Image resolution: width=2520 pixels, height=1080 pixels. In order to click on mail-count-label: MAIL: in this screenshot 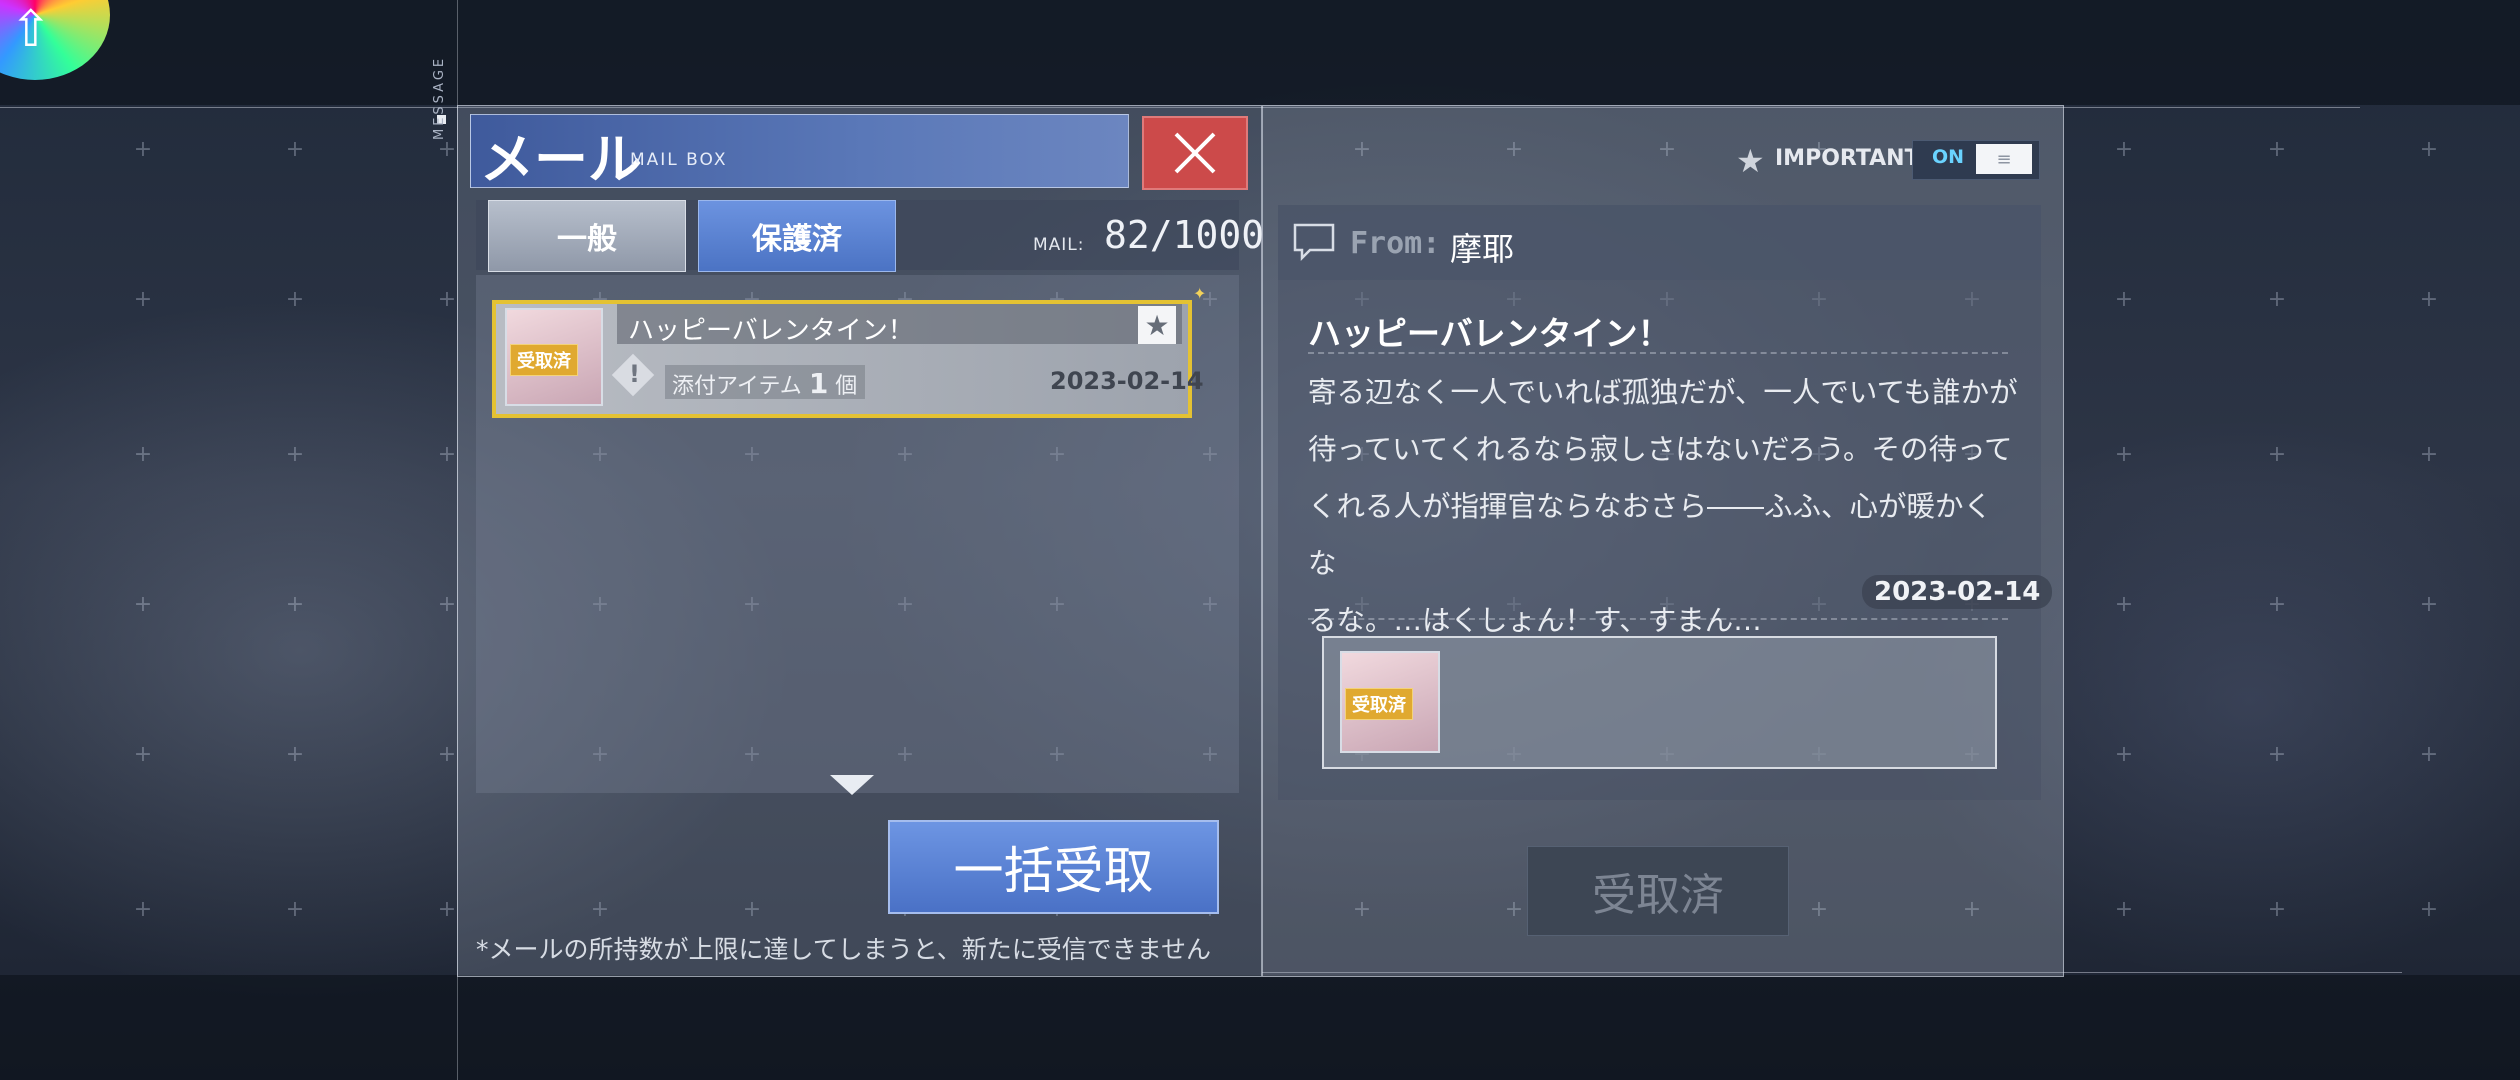, I will do `click(1059, 245)`.